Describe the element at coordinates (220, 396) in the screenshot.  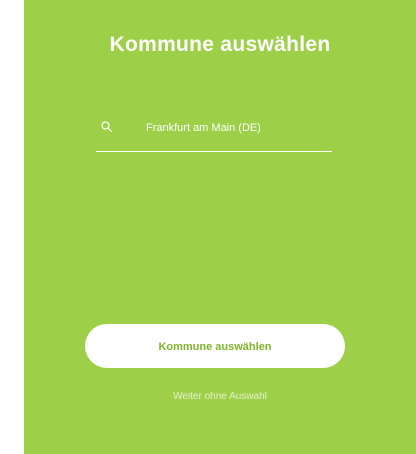
I see `continue-without-selection-link: Weiter ohne Auswahl` at that location.